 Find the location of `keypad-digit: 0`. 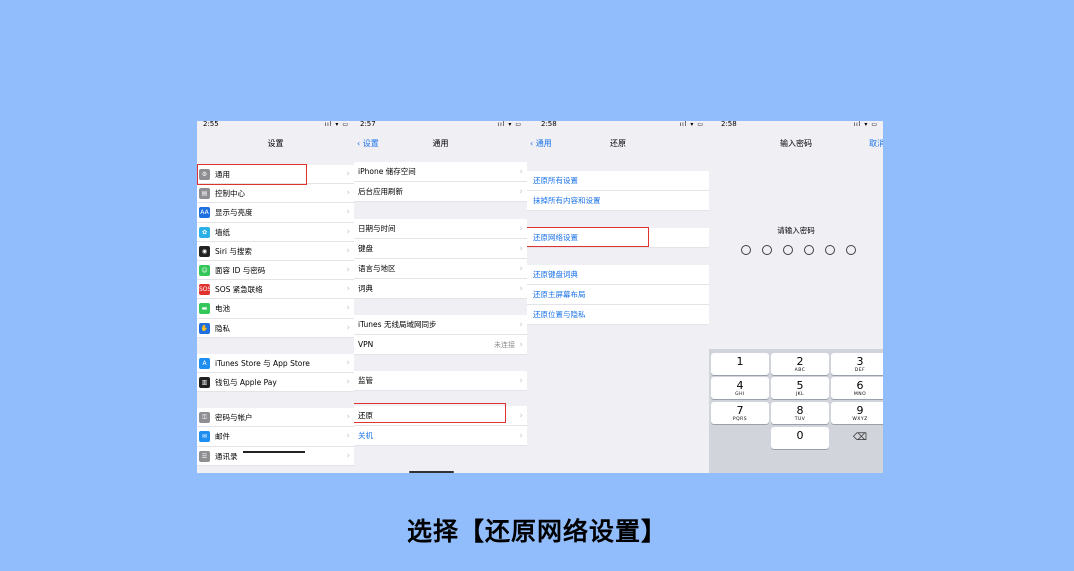

keypad-digit: 0 is located at coordinates (800, 435).